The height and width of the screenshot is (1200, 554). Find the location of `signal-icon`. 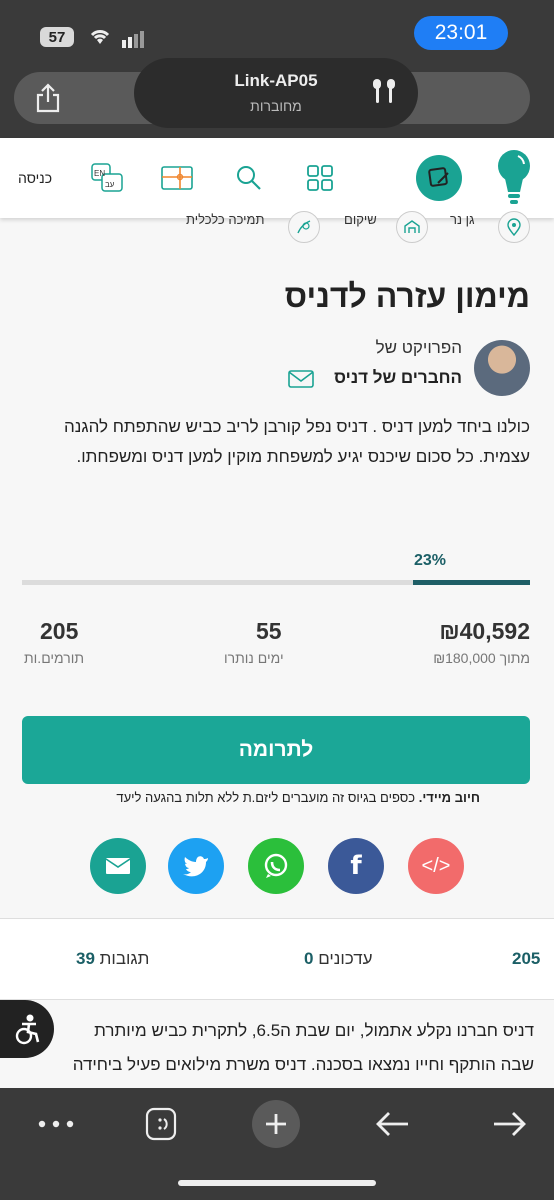

signal-icon is located at coordinates (134, 39).